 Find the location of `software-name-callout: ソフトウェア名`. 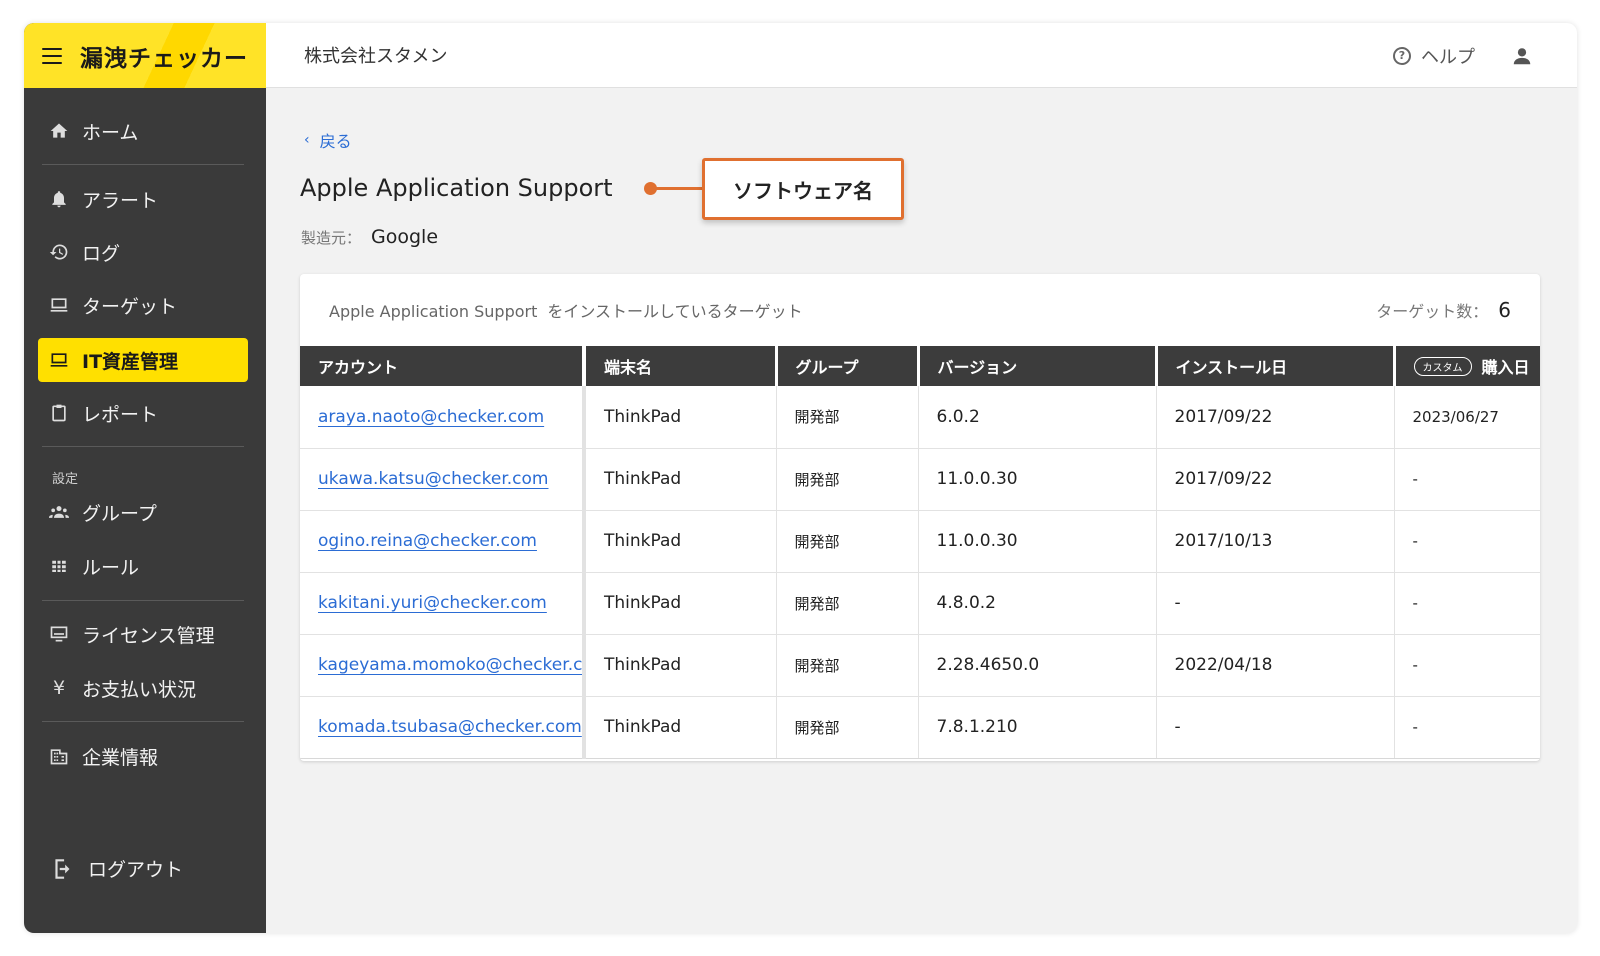

software-name-callout: ソフトウェア名 is located at coordinates (803, 189).